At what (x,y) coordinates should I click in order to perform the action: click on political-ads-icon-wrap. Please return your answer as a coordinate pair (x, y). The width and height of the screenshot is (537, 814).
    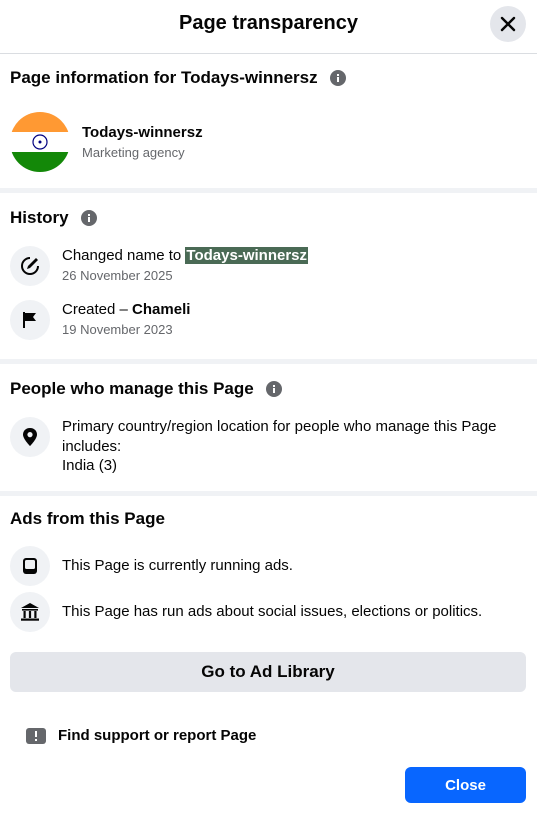
    Looking at the image, I should click on (30, 612).